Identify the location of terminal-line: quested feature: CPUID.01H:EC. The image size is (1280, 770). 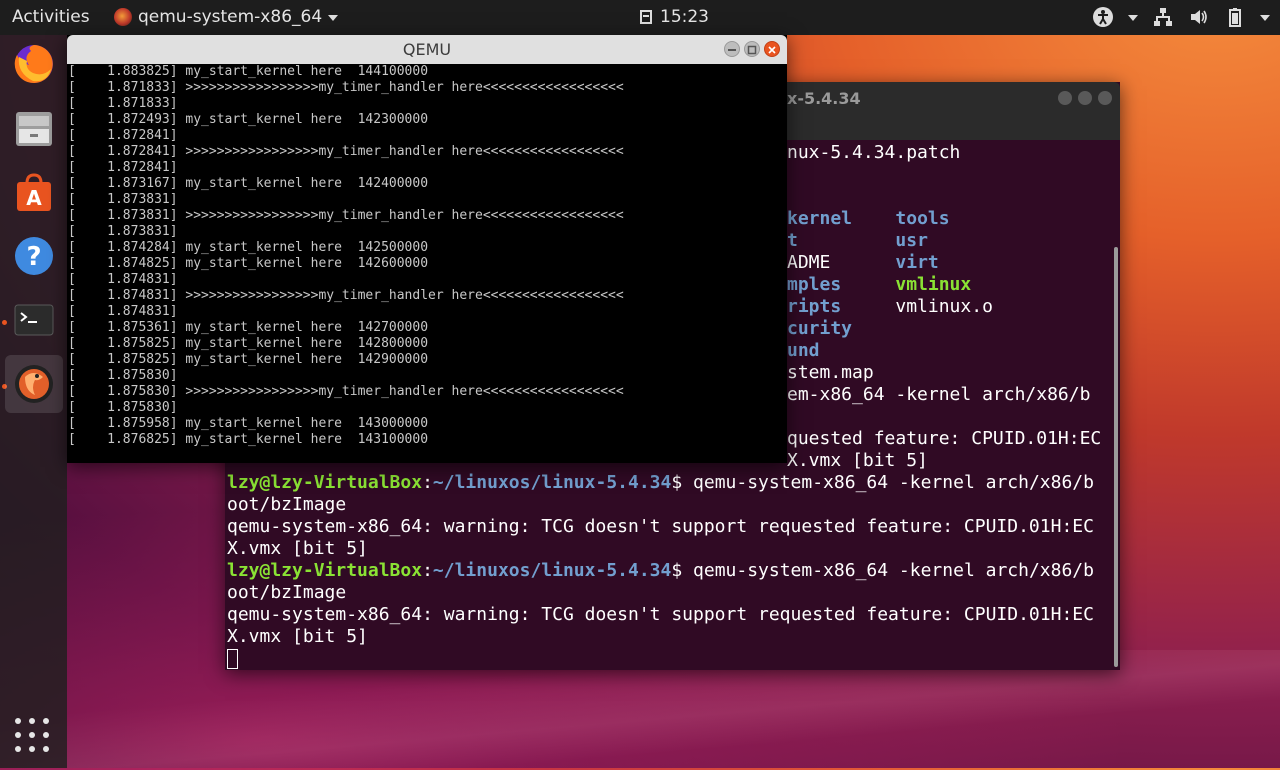
(944, 439).